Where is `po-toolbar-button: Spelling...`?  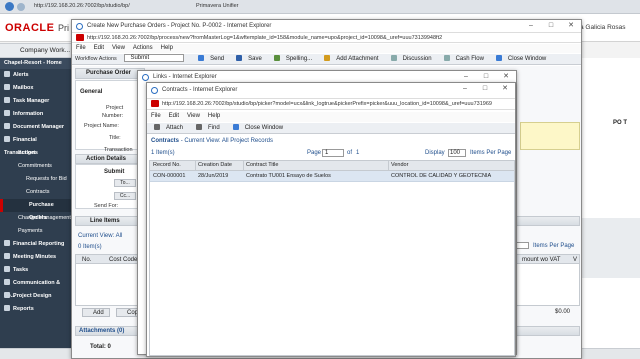 po-toolbar-button: Spelling... is located at coordinates (293, 58).